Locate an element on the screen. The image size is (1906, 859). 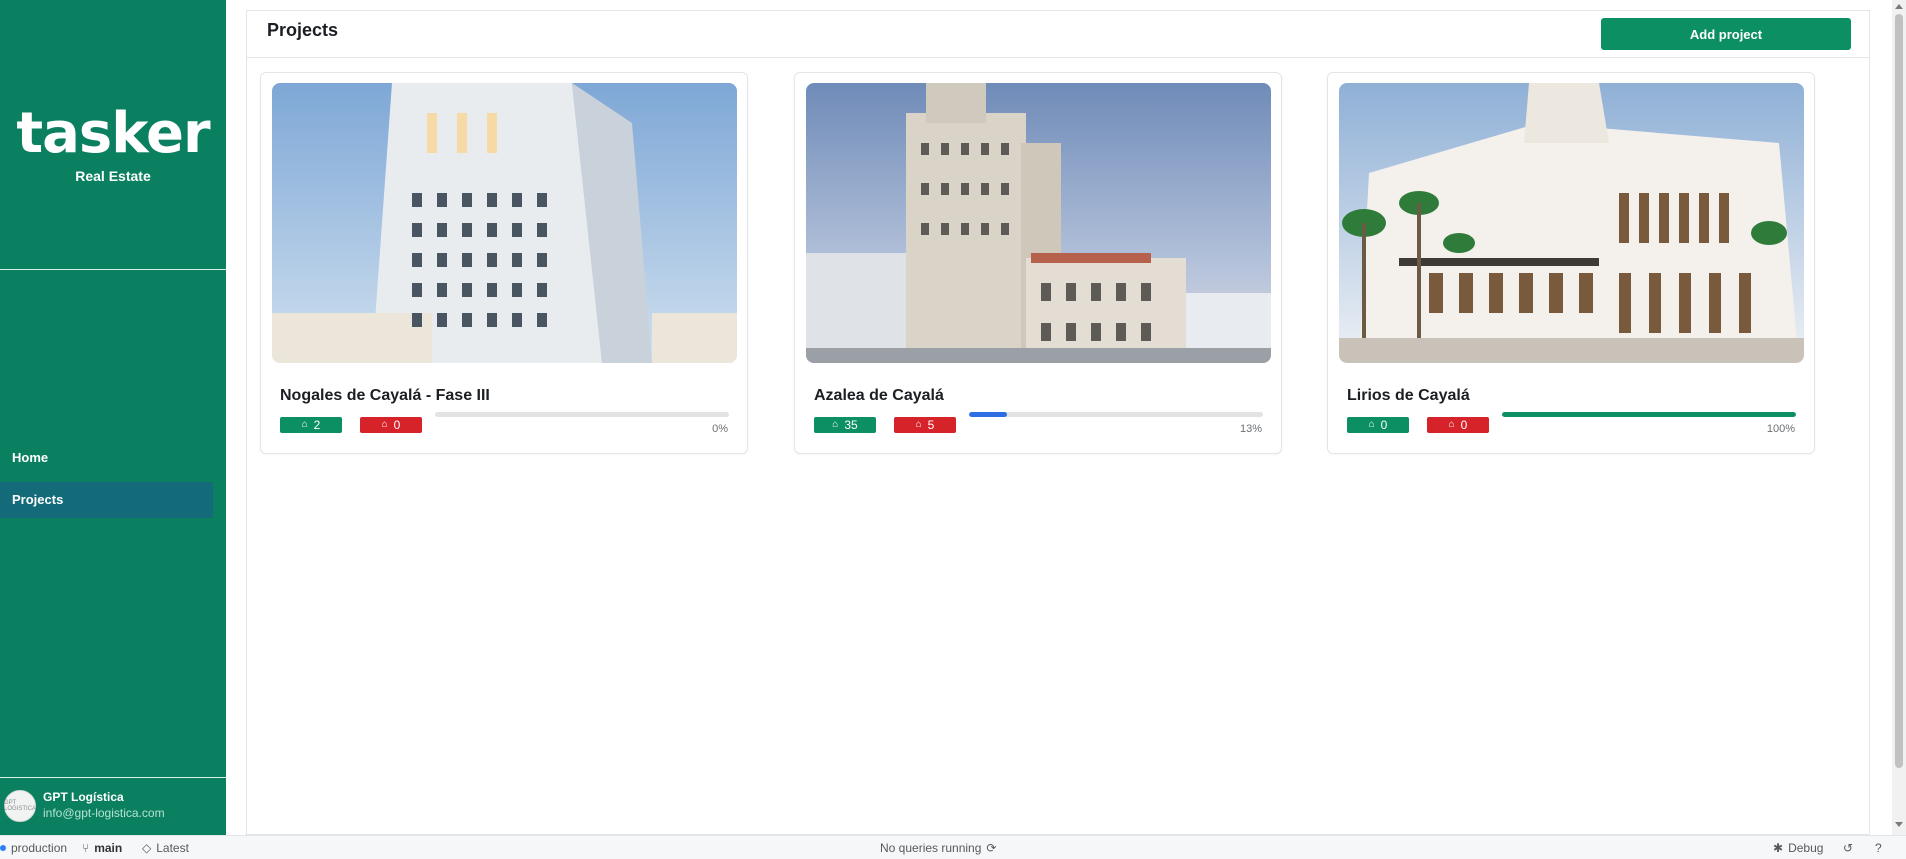
issue-count-badge: ⌂ 5 is located at coordinates (925, 425).